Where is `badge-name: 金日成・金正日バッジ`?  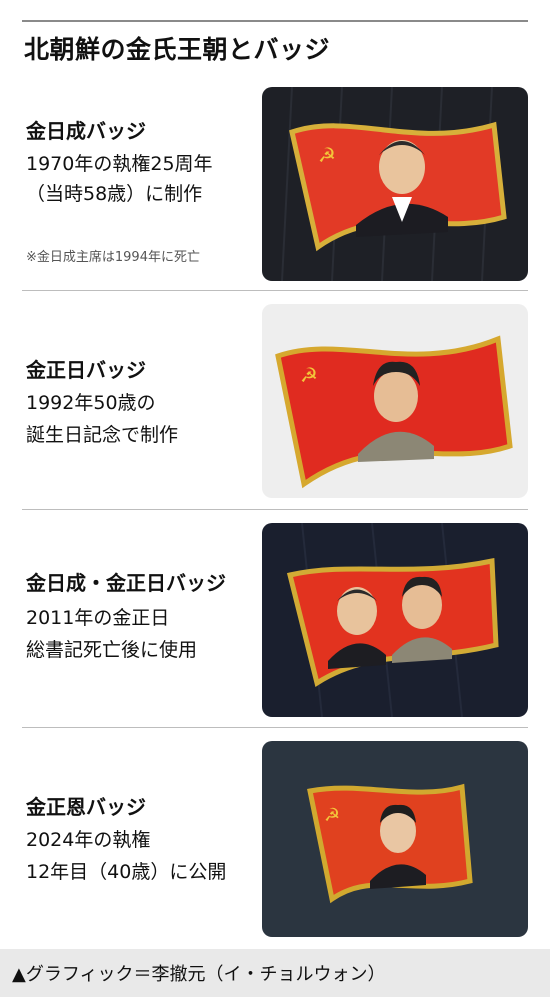 badge-name: 金日成・金正日バッジ is located at coordinates (126, 583).